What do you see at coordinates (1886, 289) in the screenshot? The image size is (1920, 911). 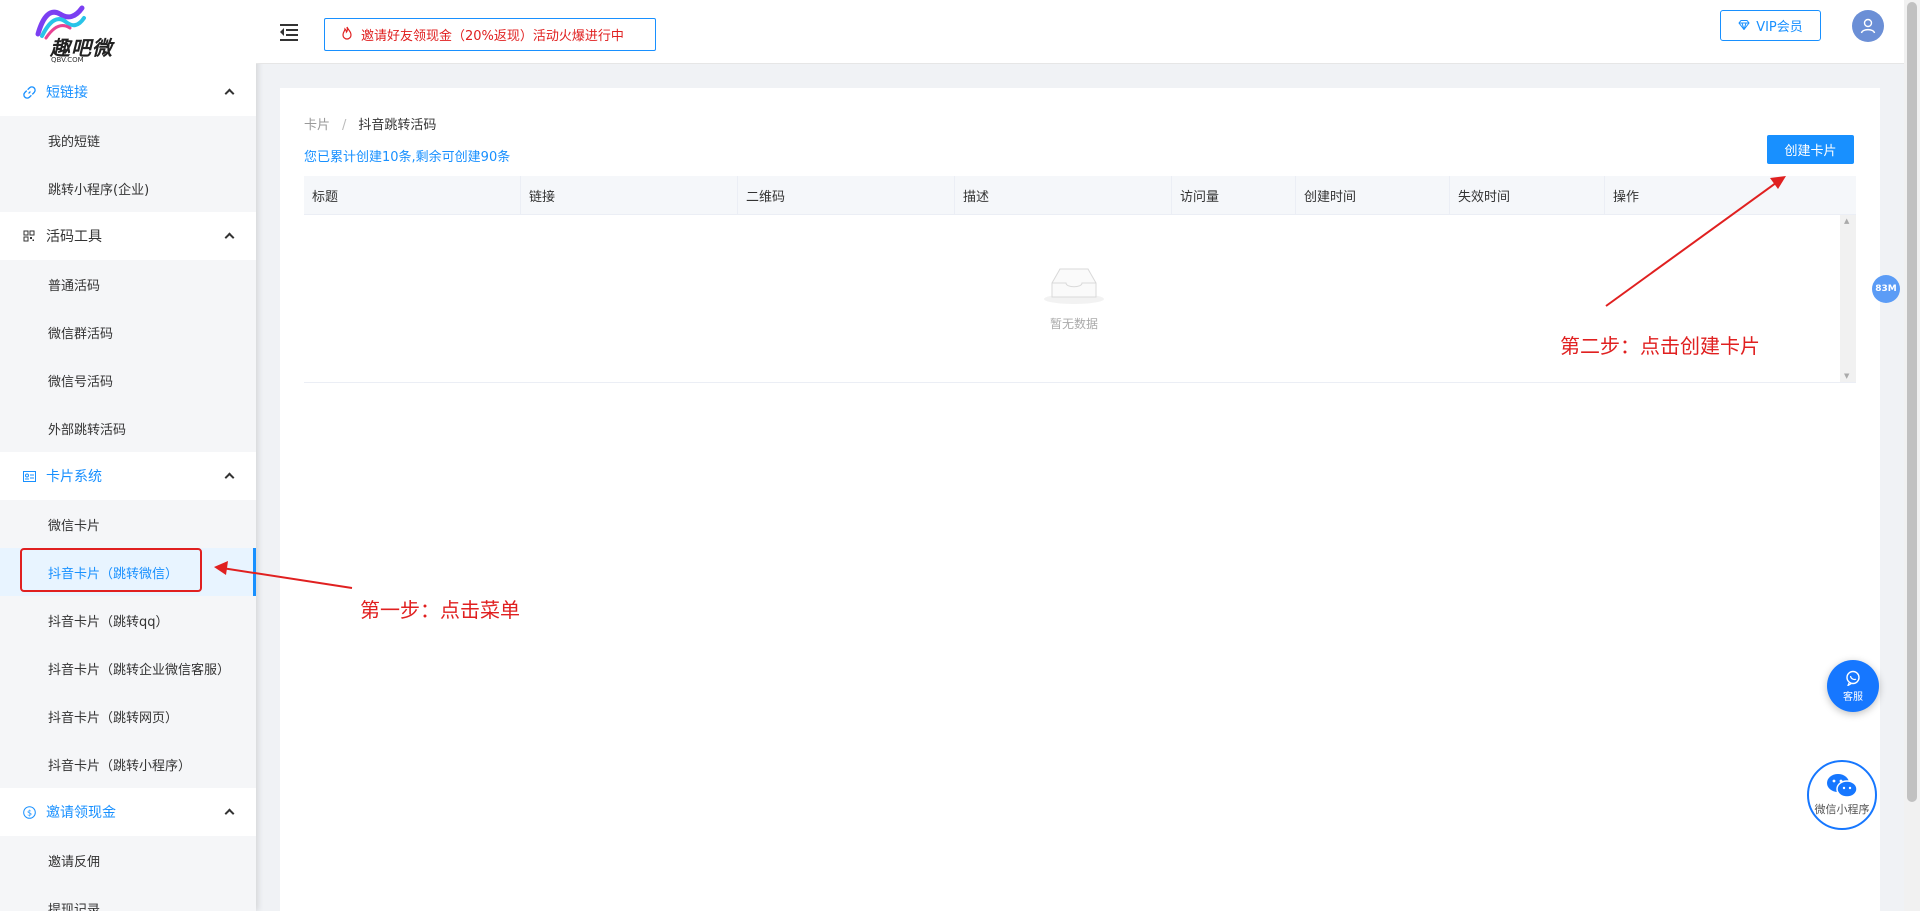 I see `memory-badge: 83M` at bounding box center [1886, 289].